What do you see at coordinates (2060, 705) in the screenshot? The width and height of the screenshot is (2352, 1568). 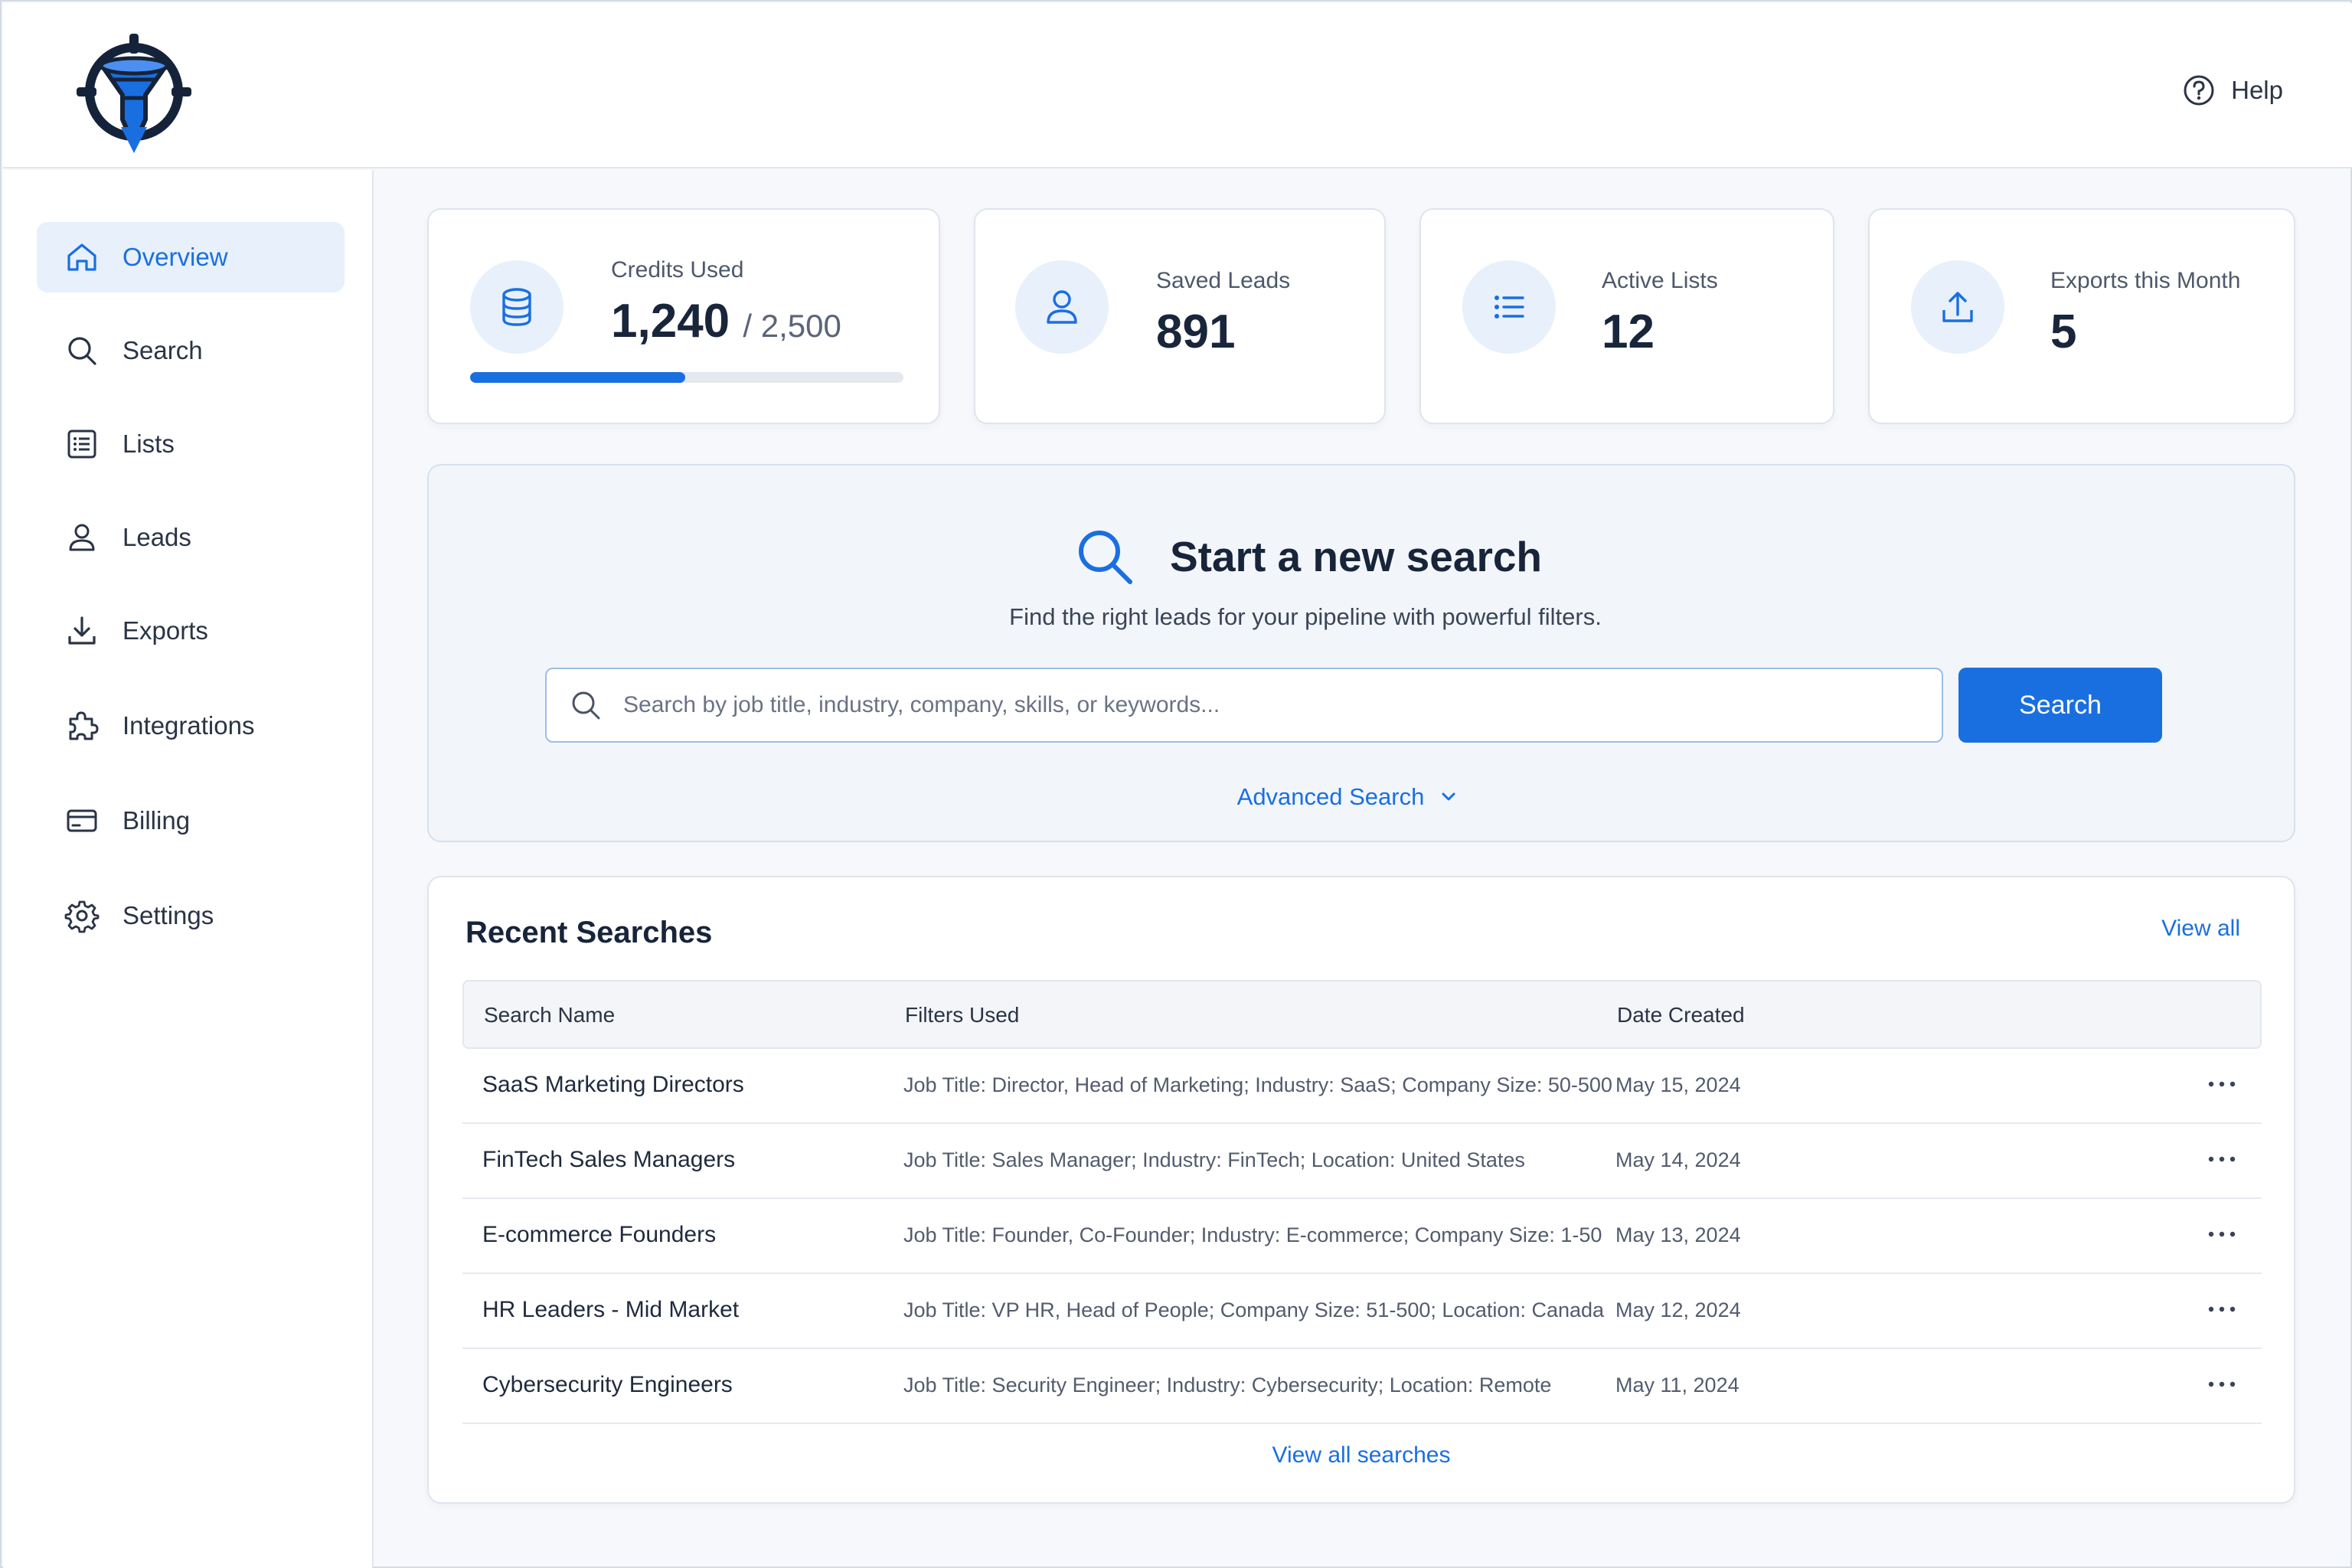 I see `search-button: Search` at bounding box center [2060, 705].